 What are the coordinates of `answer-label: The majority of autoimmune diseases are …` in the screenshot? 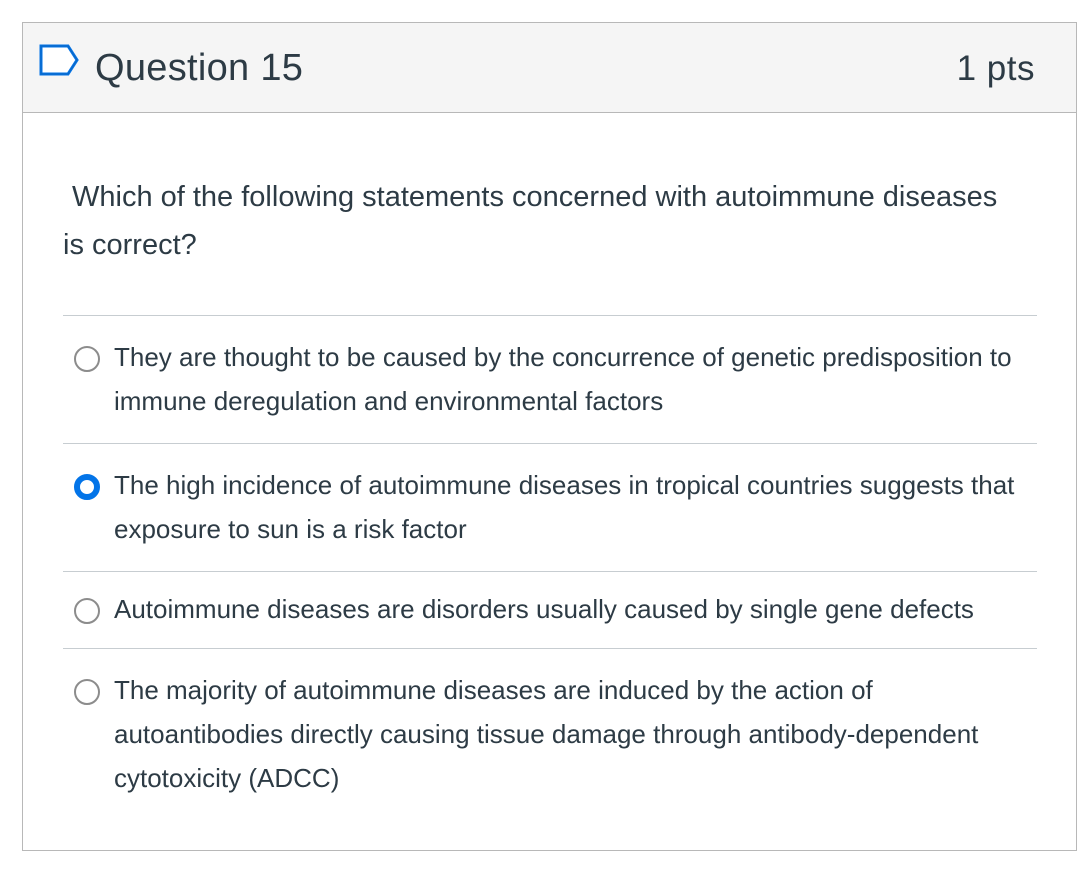 It's located at (546, 734).